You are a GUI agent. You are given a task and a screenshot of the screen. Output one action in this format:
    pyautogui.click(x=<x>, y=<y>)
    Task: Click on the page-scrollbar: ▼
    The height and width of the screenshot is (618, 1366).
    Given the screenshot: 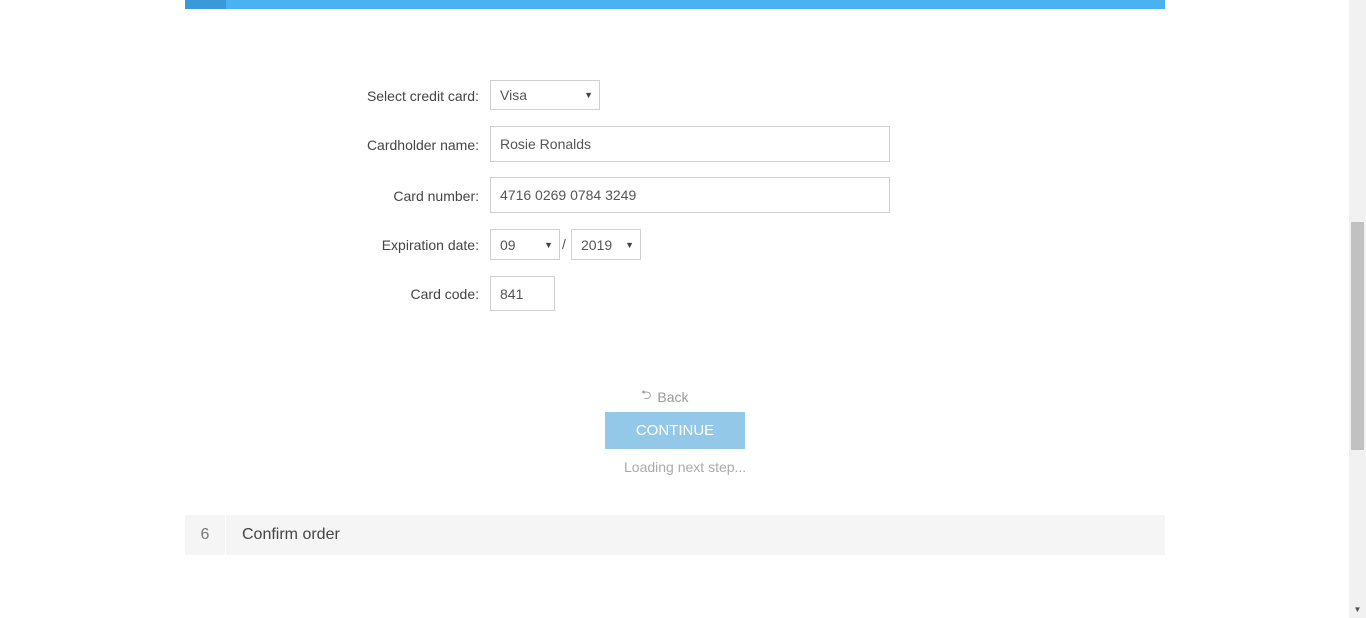 What is the action you would take?
    pyautogui.click(x=1357, y=309)
    